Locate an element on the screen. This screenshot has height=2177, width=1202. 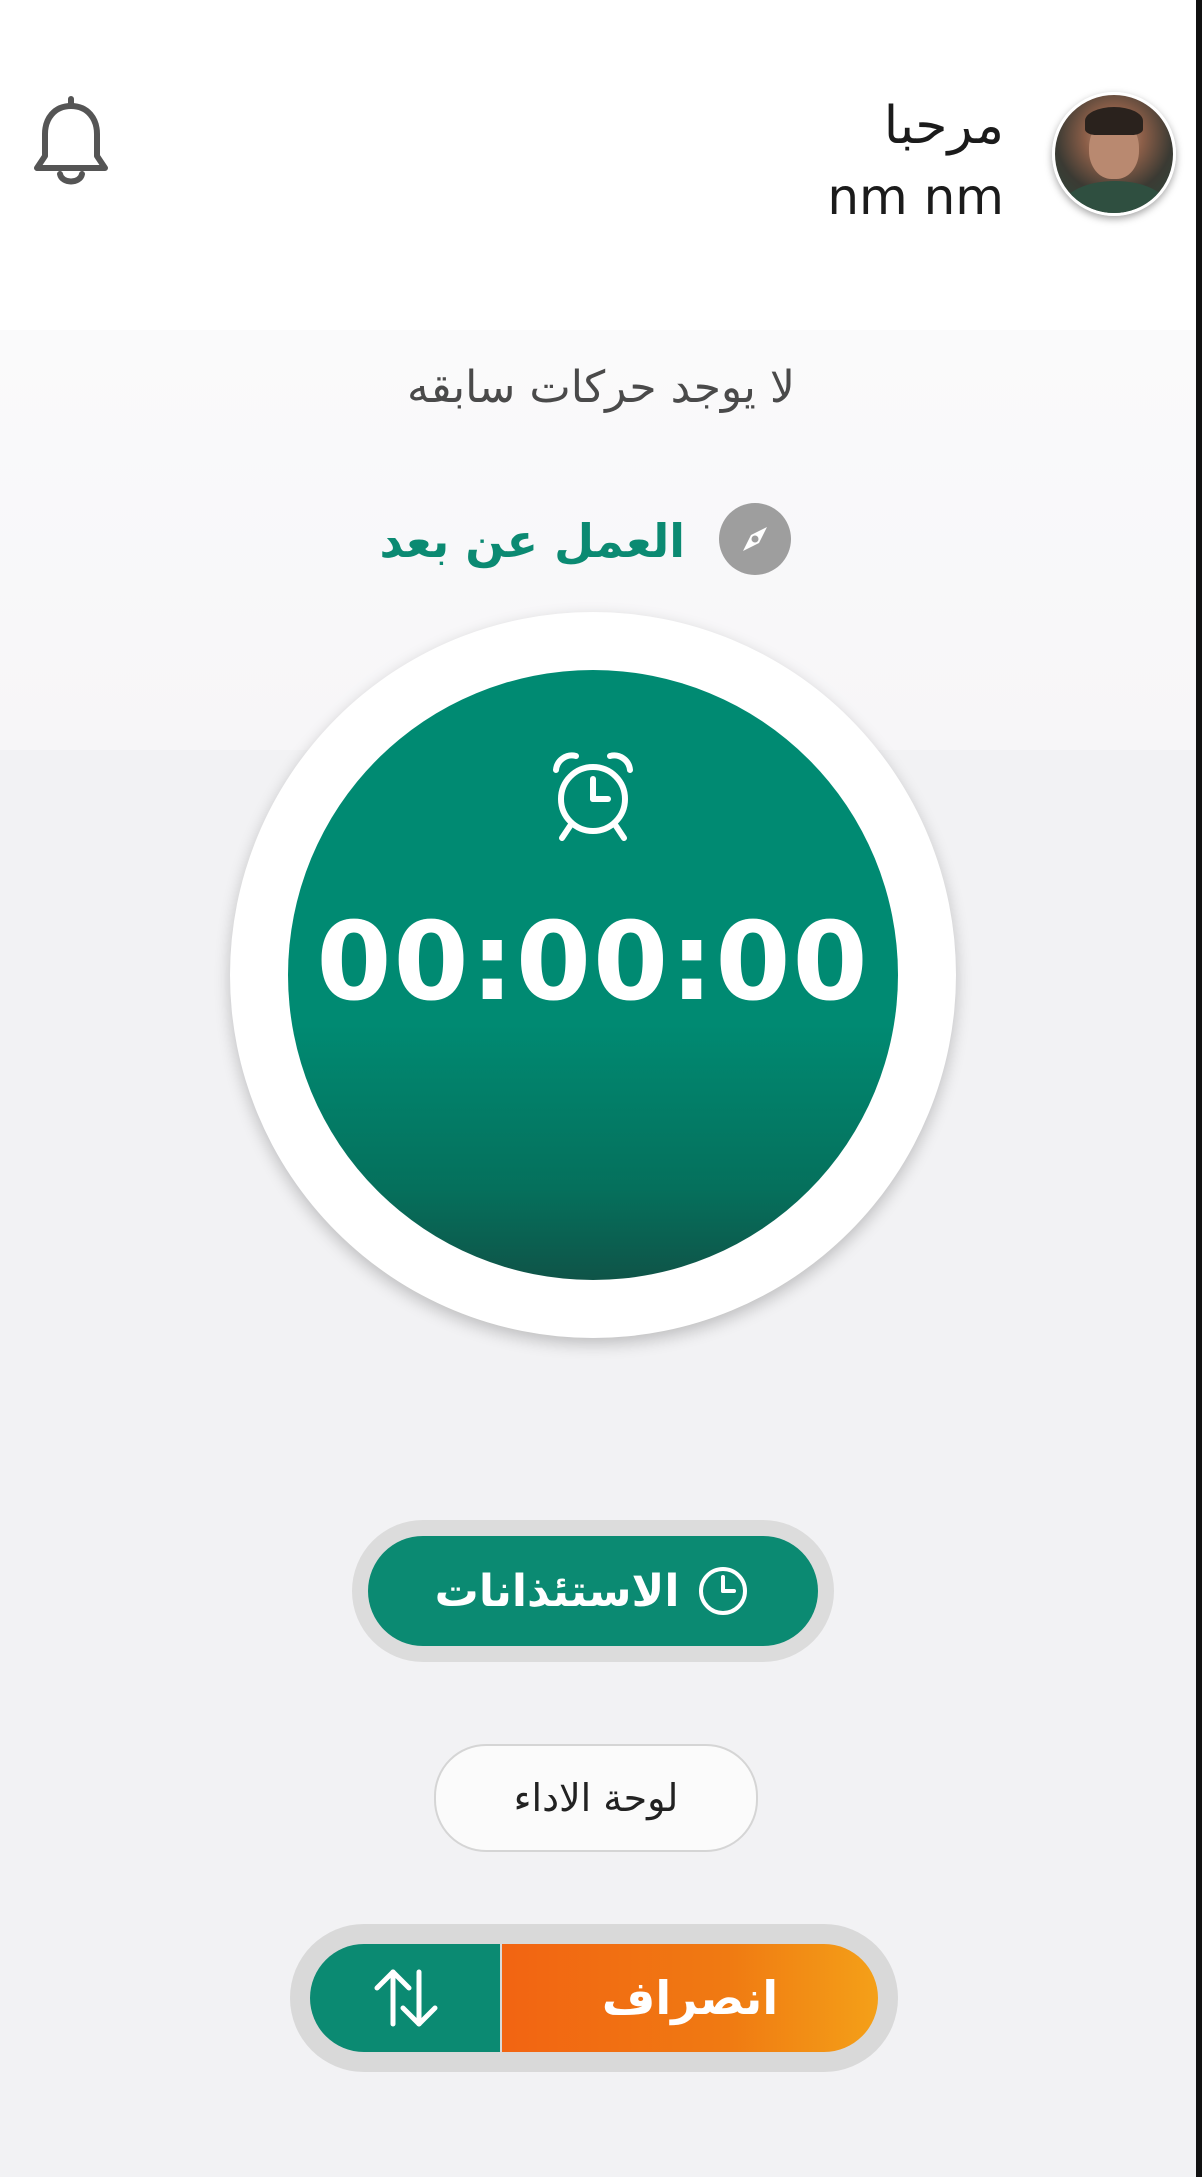
screen-edge is located at coordinates (1199, 1088).